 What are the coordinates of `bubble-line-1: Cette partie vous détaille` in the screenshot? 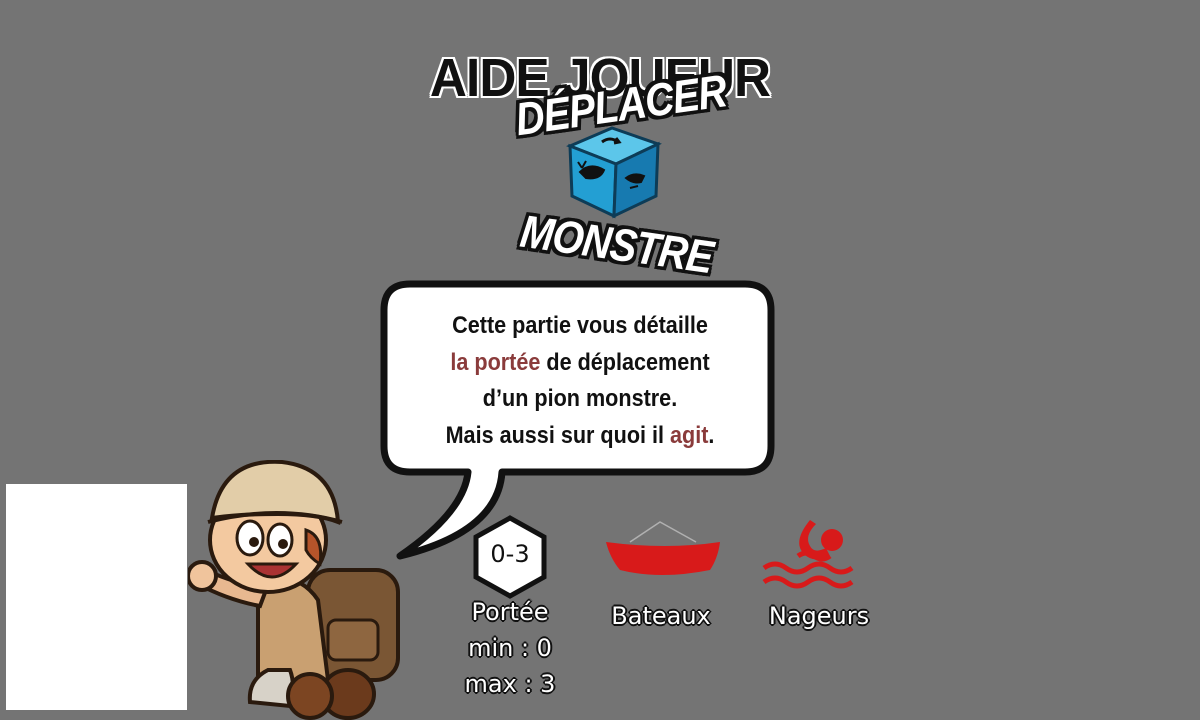 It's located at (580, 325).